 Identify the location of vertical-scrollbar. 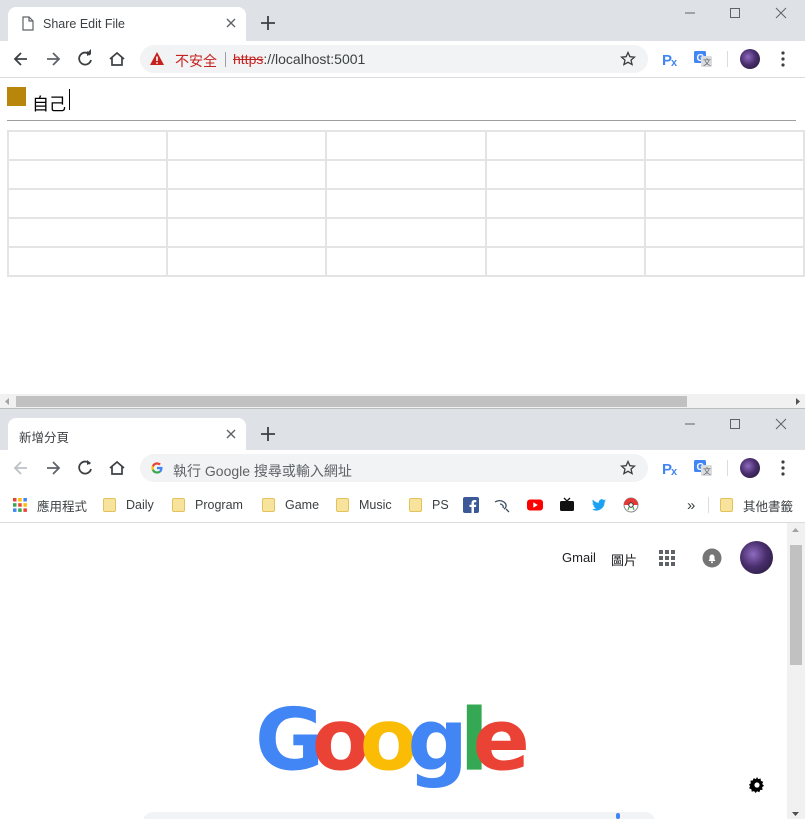
(796, 671).